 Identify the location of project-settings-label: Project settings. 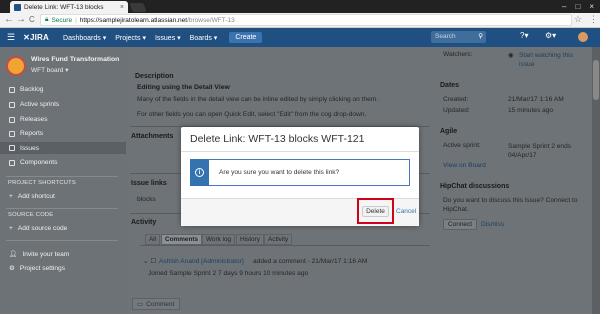
(42, 268).